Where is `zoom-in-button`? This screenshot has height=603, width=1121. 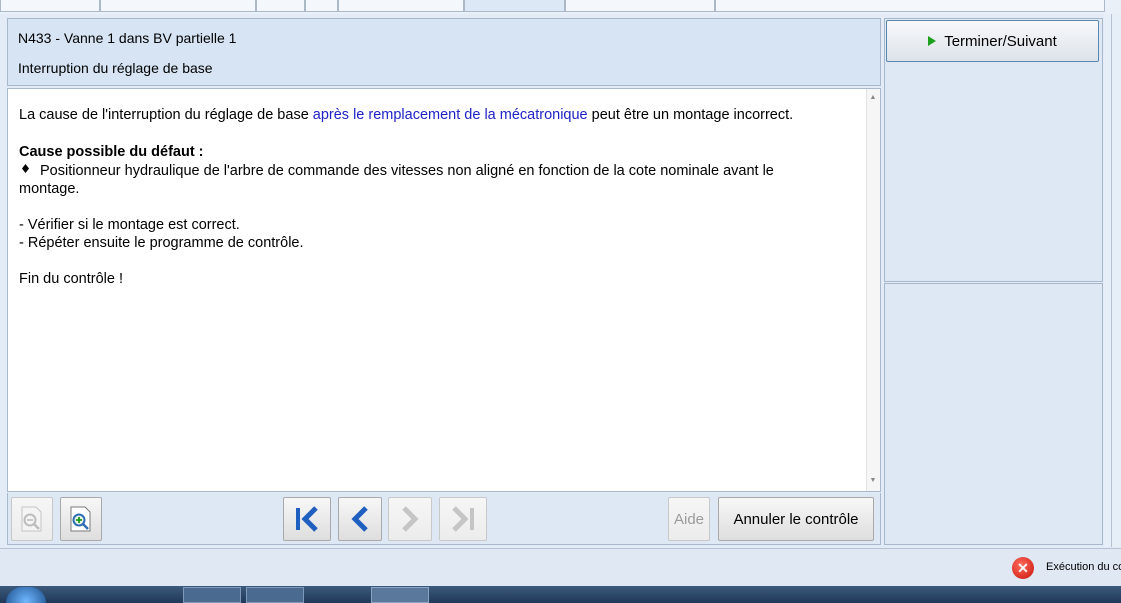
zoom-in-button is located at coordinates (81, 519).